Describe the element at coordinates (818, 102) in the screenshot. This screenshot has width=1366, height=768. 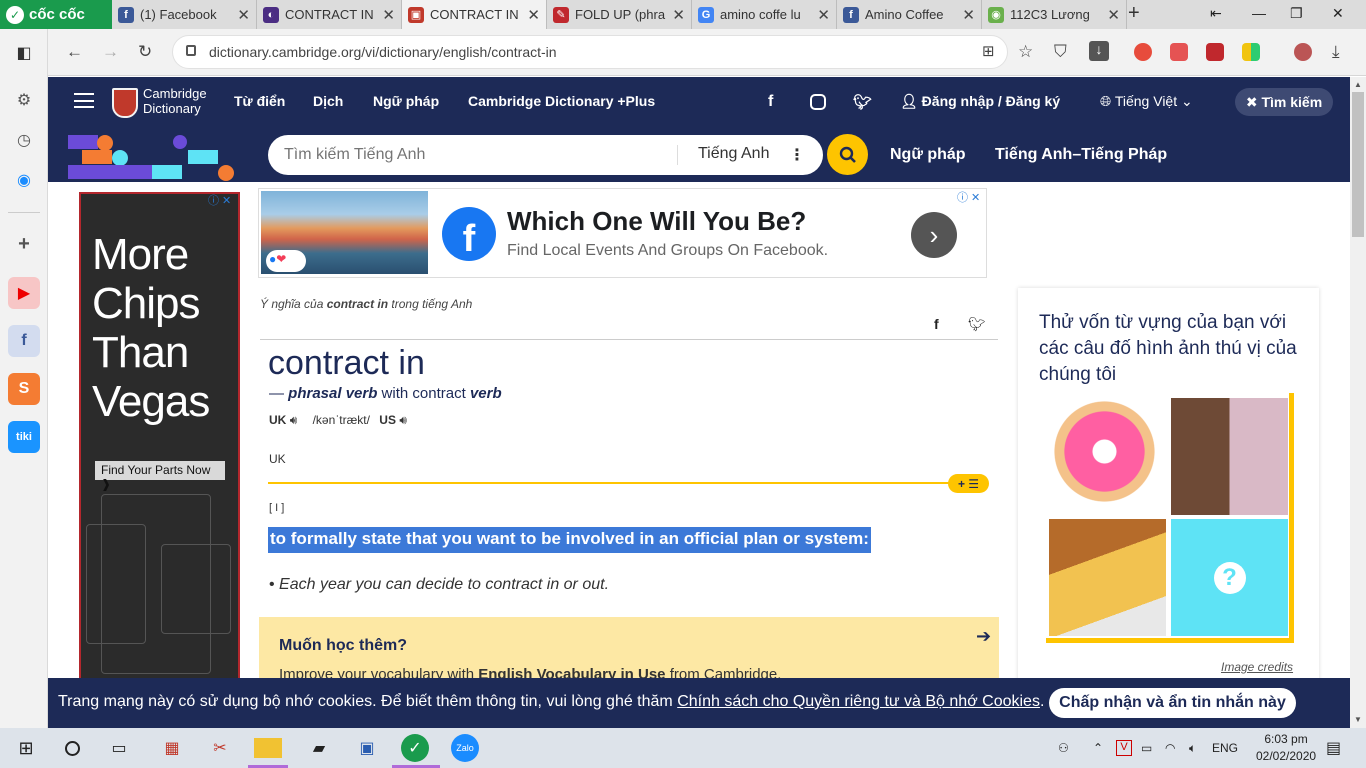
I see `instagram-icon` at that location.